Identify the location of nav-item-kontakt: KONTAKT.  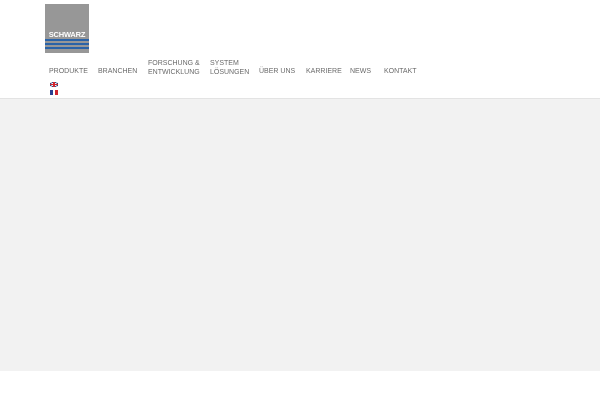
(400, 71).